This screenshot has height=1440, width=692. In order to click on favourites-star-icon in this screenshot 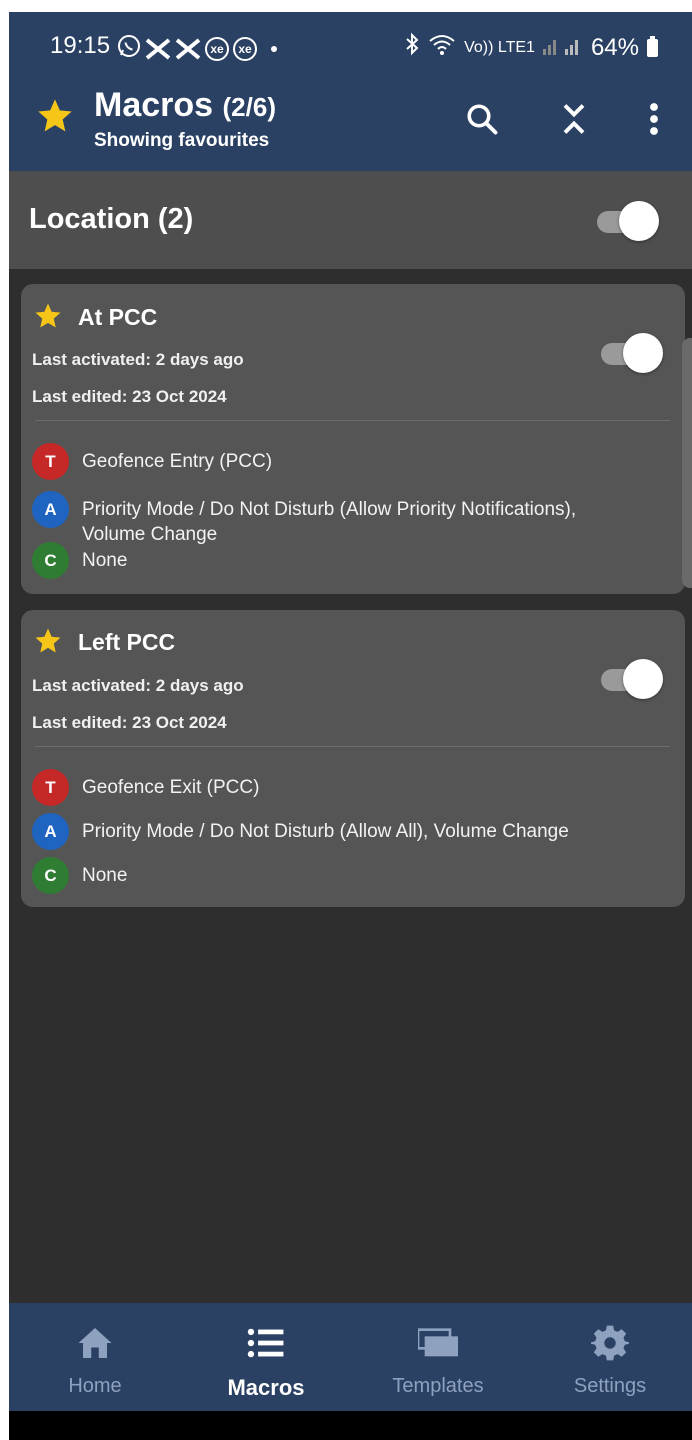, I will do `click(55, 116)`.